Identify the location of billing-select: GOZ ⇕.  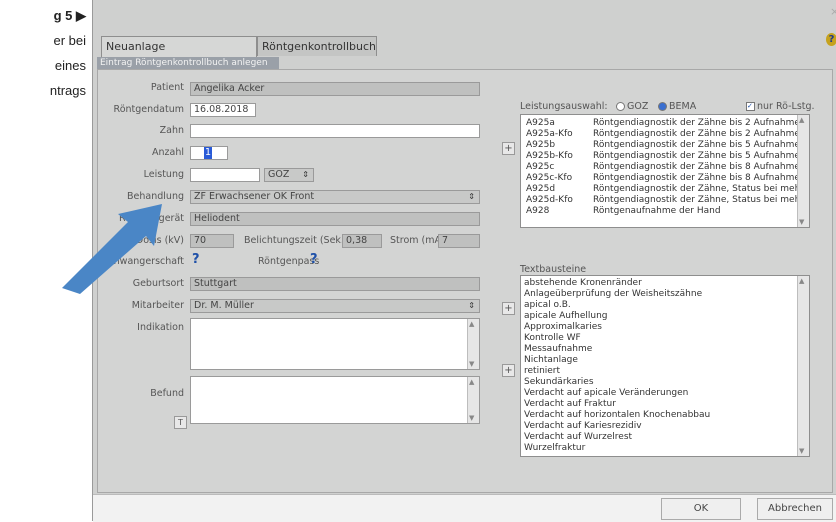
(289, 175).